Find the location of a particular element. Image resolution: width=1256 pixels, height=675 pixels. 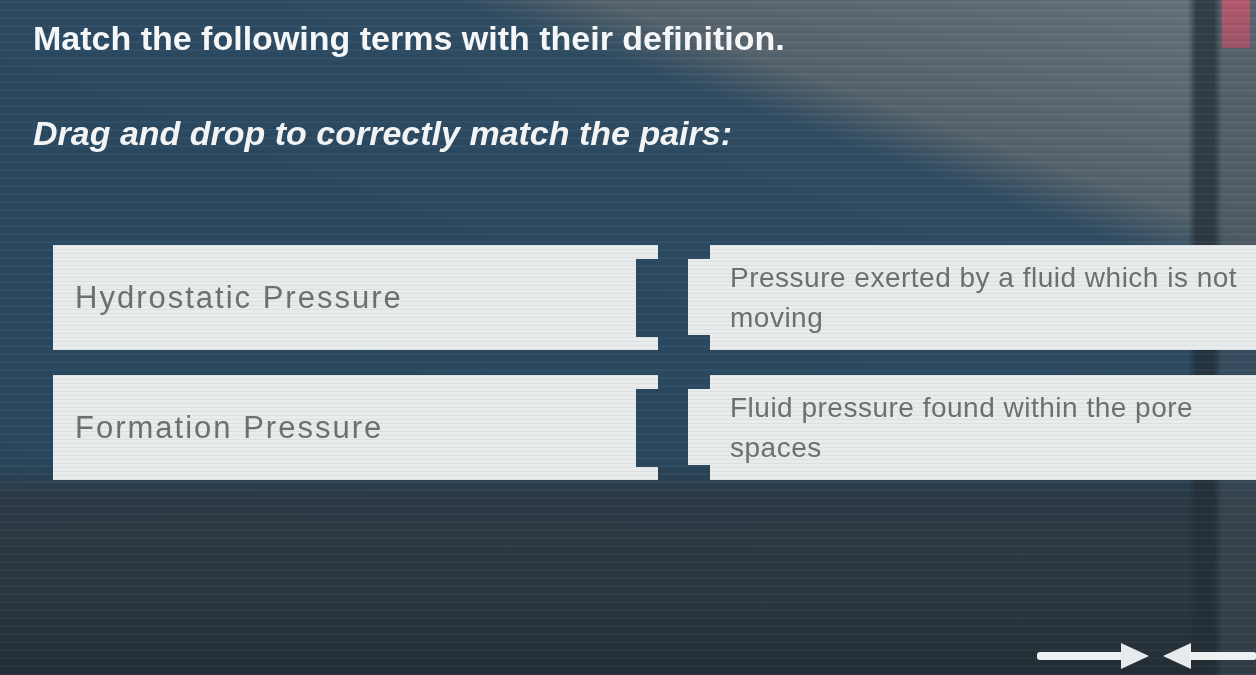

left-arrow-icon is located at coordinates (1209, 656).